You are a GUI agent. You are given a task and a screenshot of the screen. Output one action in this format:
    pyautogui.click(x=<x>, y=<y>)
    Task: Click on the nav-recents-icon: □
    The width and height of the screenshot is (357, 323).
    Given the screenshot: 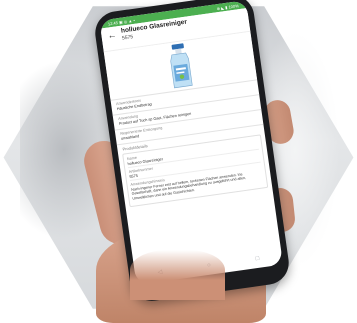 What is the action you would take?
    pyautogui.click(x=257, y=259)
    